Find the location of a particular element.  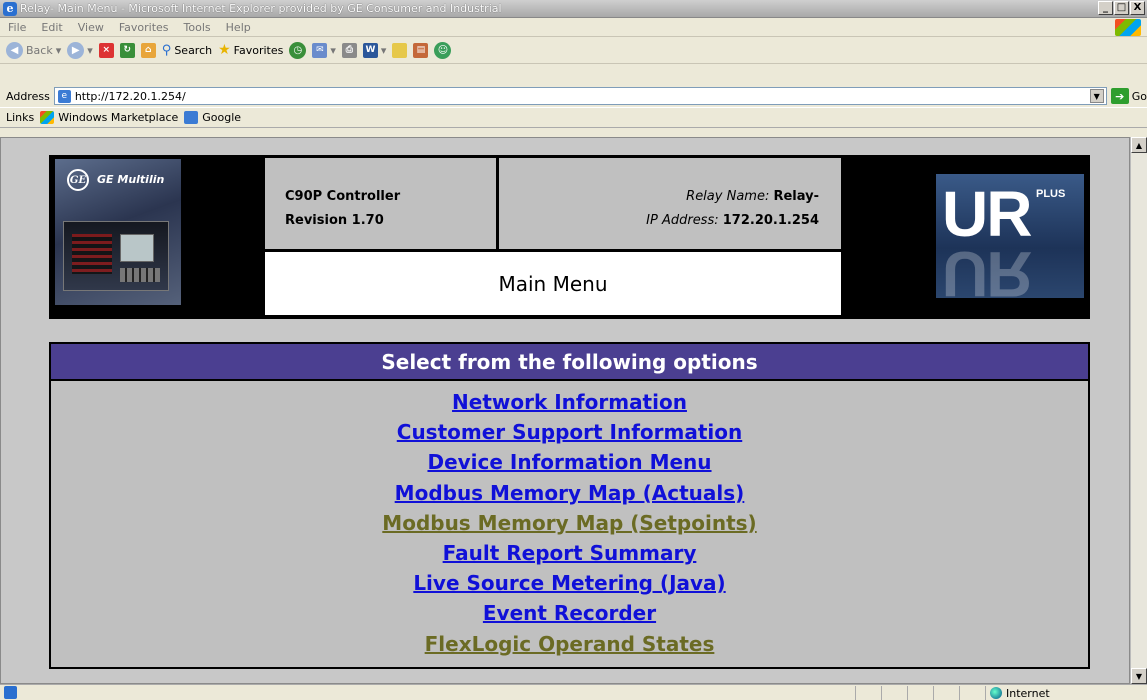

mail-dropdown-icon: ▾ is located at coordinates (333, 50).